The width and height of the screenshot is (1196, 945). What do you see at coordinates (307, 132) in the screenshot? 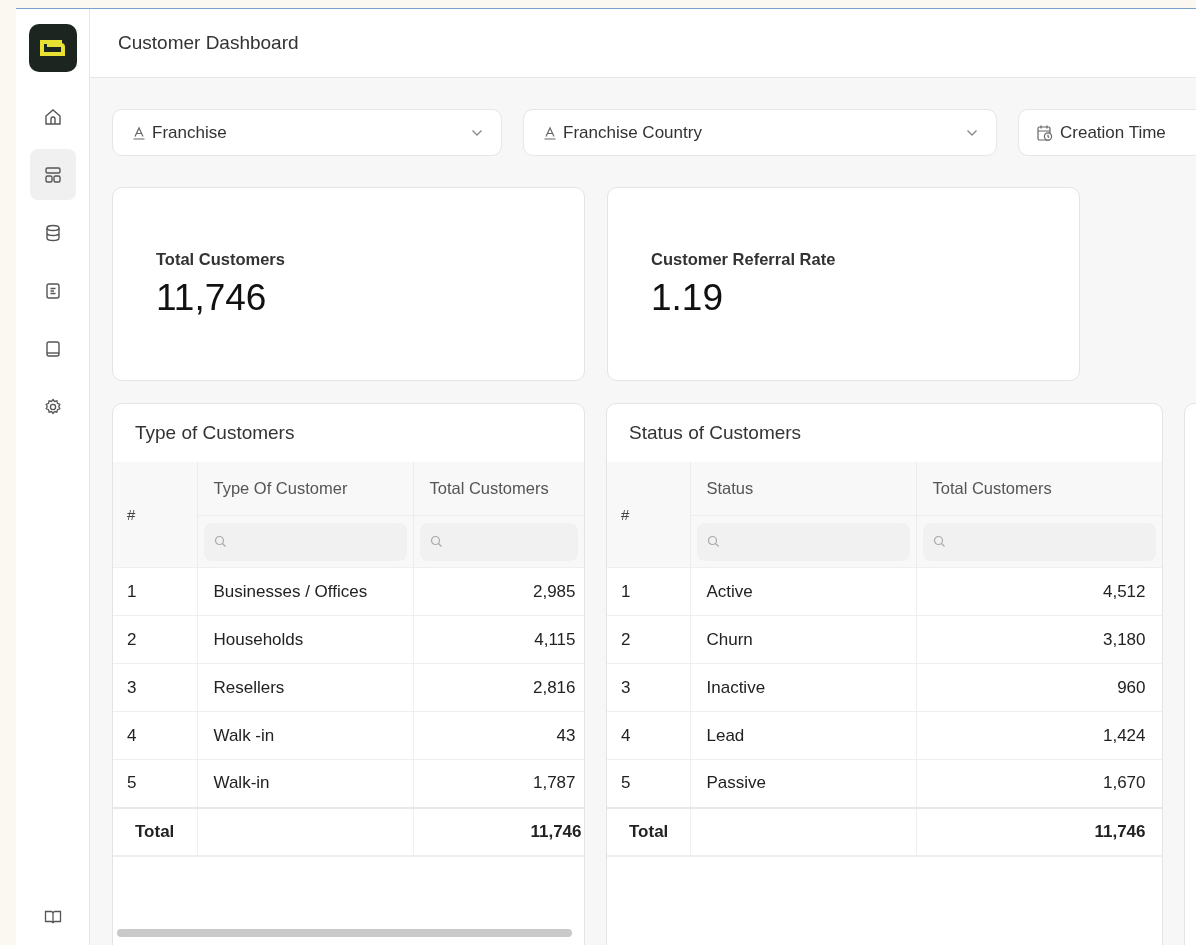
I see `filter-dropdown: Franchise` at bounding box center [307, 132].